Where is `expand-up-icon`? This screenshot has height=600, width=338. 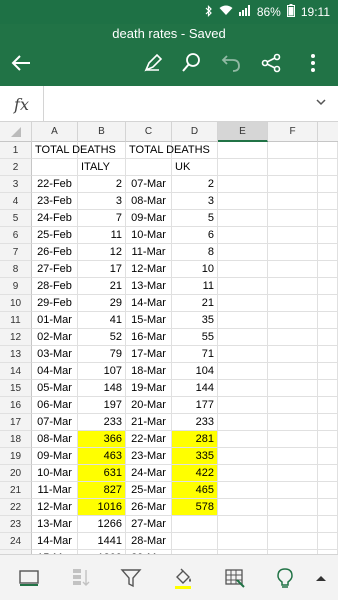 expand-up-icon is located at coordinates (321, 578).